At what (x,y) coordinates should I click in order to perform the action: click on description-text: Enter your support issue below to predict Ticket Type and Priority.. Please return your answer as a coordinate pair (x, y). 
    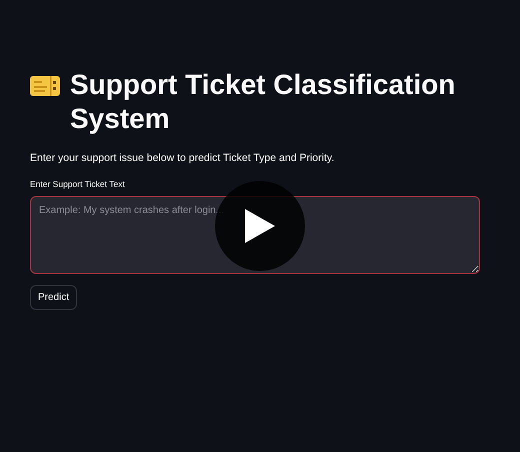
    Looking at the image, I should click on (183, 158).